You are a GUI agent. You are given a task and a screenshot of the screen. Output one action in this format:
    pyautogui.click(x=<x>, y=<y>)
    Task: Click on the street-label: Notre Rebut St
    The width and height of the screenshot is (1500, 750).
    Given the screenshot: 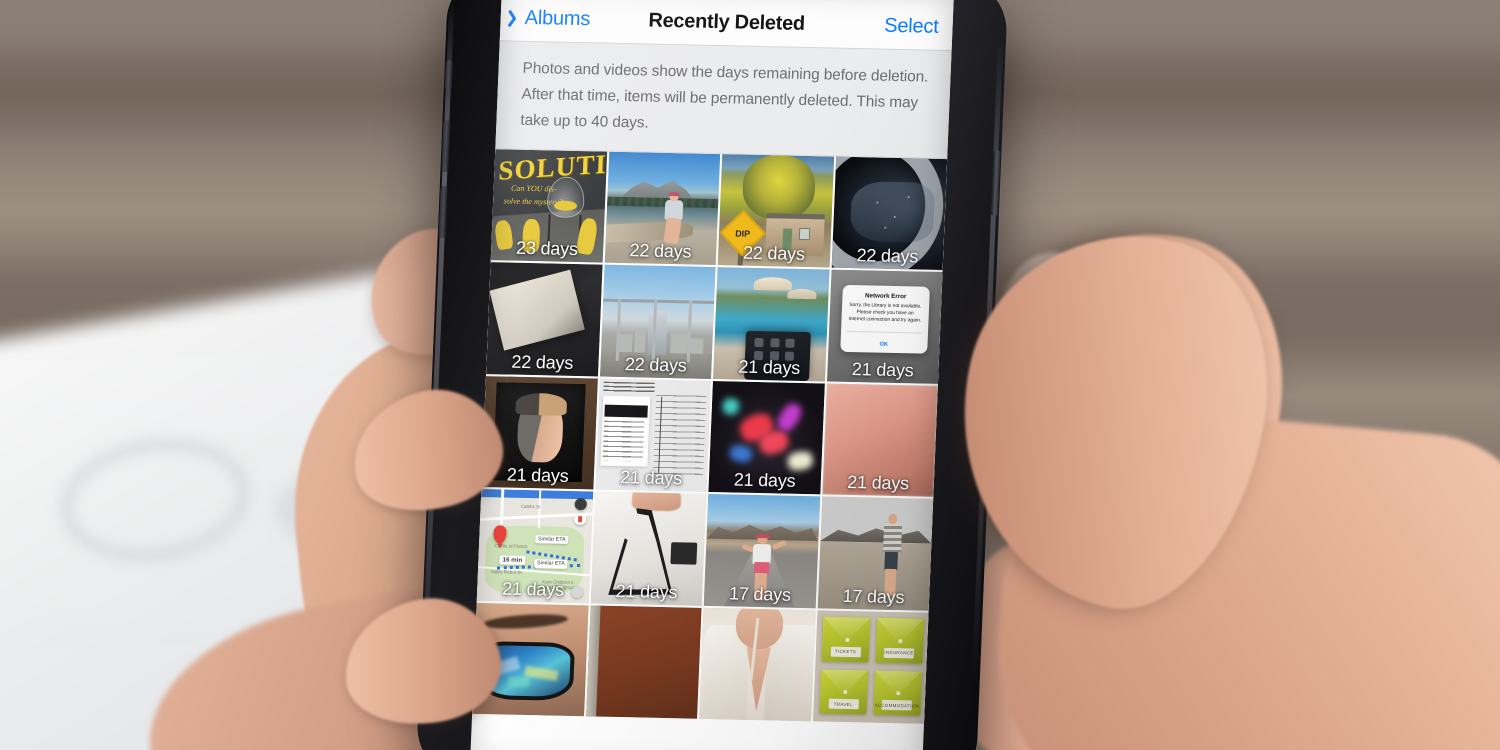 What is the action you would take?
    pyautogui.click(x=506, y=572)
    